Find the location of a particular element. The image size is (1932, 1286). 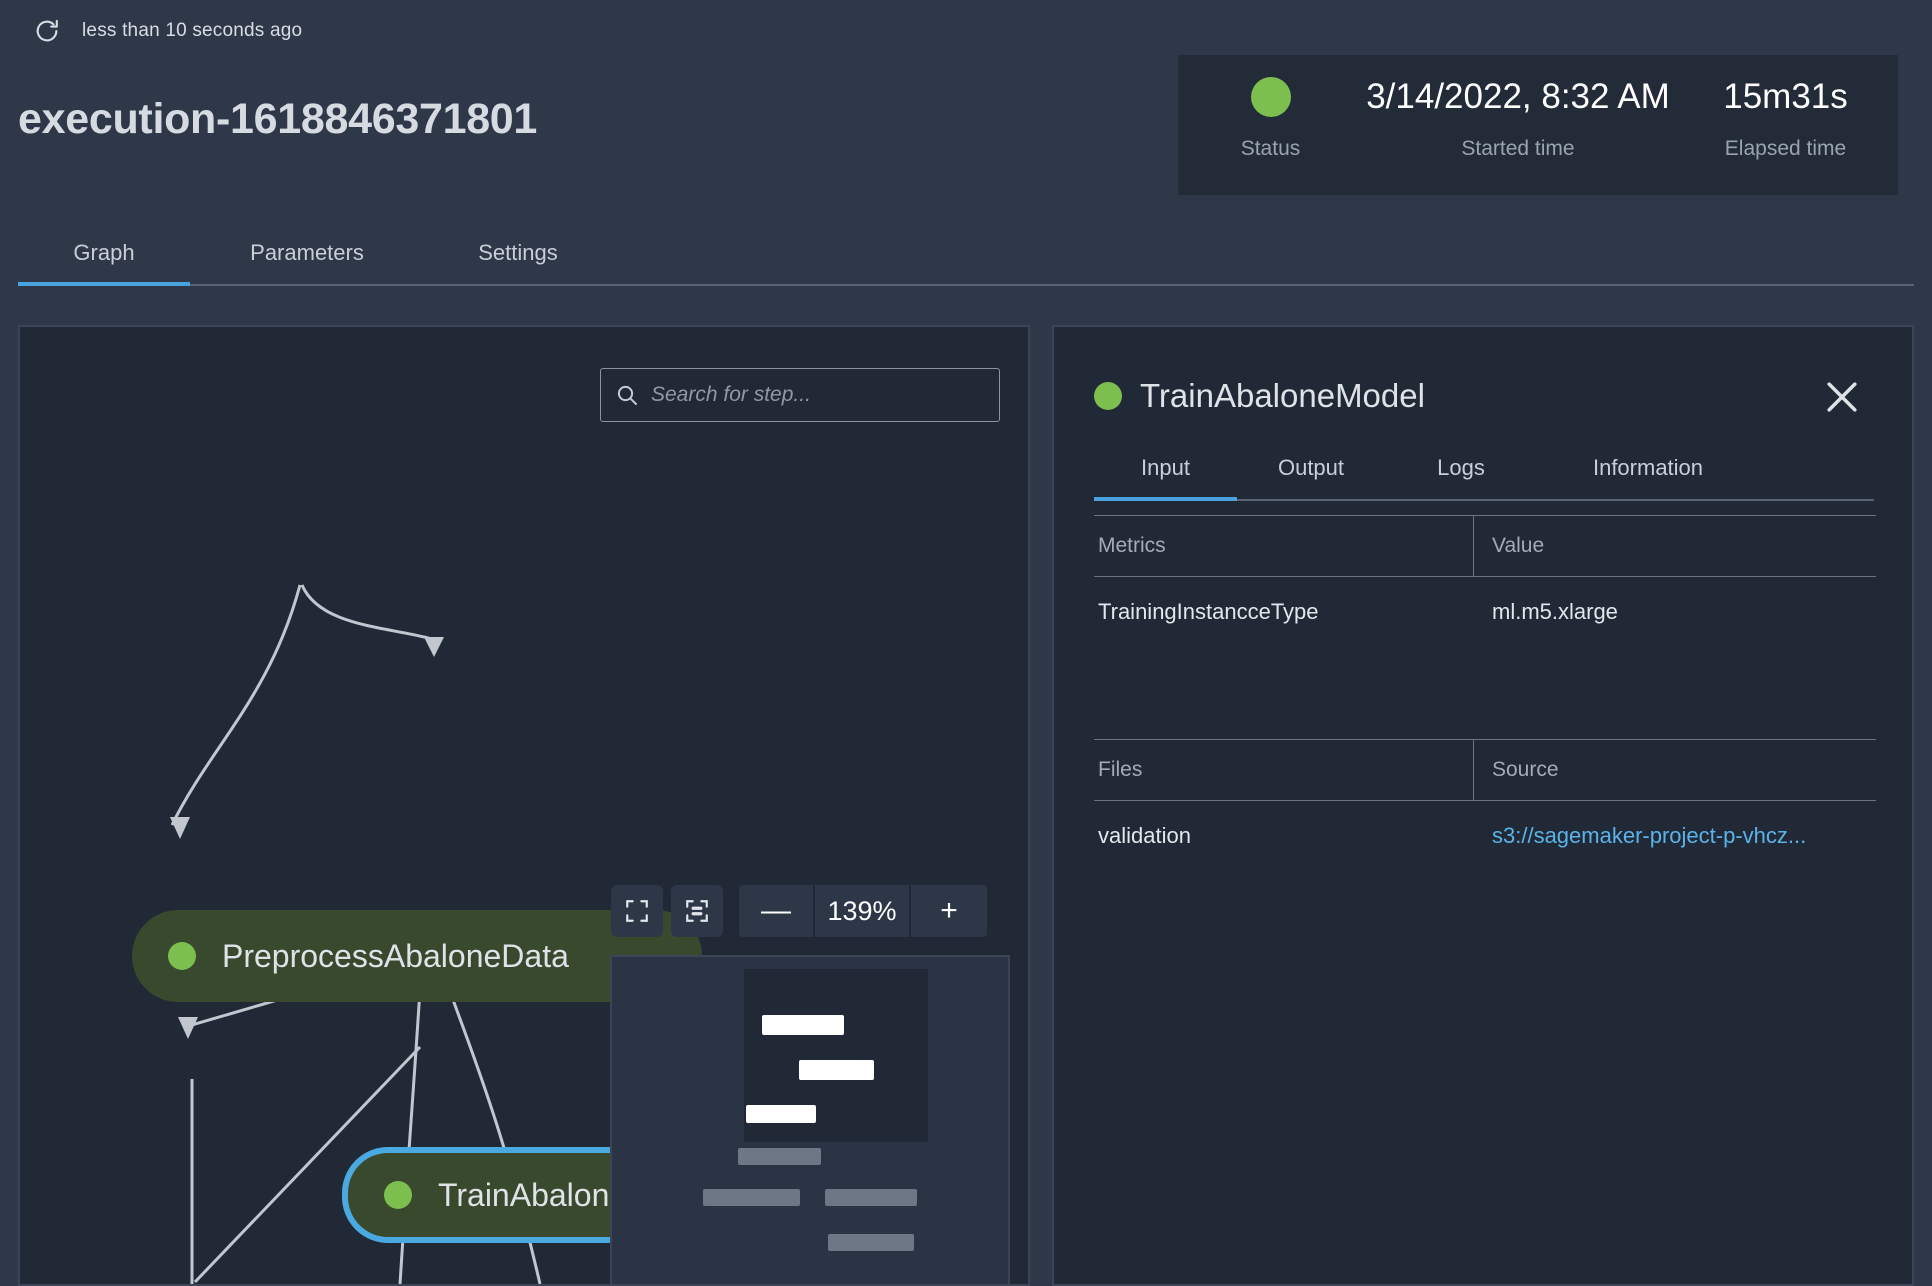

refresh-timestamp: less than 10 seconds ago is located at coordinates (192, 30).